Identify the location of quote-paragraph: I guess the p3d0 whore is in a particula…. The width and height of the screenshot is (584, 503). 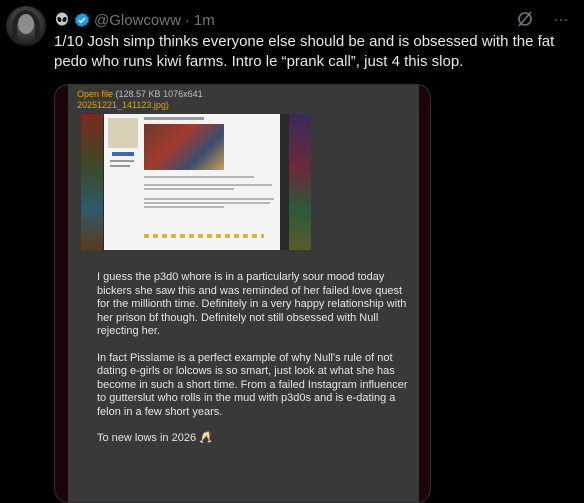
(252, 304).